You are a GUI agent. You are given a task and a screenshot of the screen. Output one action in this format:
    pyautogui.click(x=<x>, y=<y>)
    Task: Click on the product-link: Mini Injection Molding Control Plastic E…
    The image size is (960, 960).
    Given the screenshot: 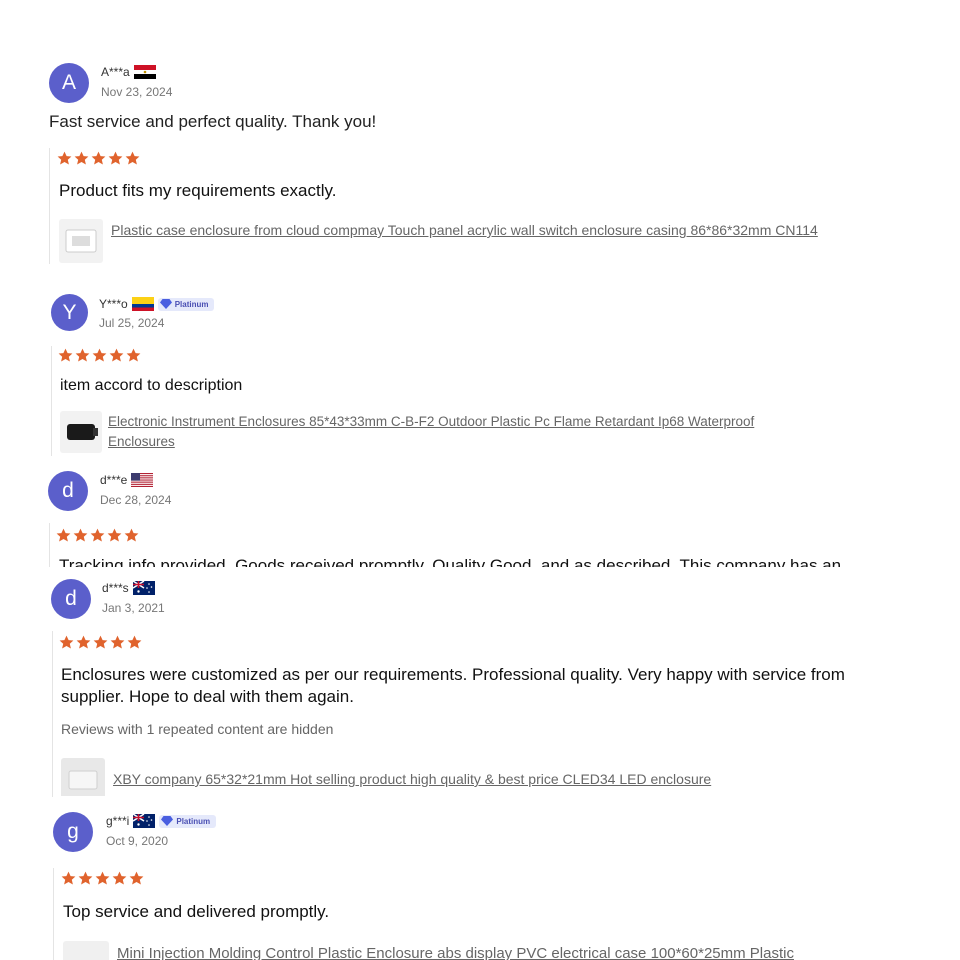 What is the action you would take?
    pyautogui.click(x=455, y=951)
    